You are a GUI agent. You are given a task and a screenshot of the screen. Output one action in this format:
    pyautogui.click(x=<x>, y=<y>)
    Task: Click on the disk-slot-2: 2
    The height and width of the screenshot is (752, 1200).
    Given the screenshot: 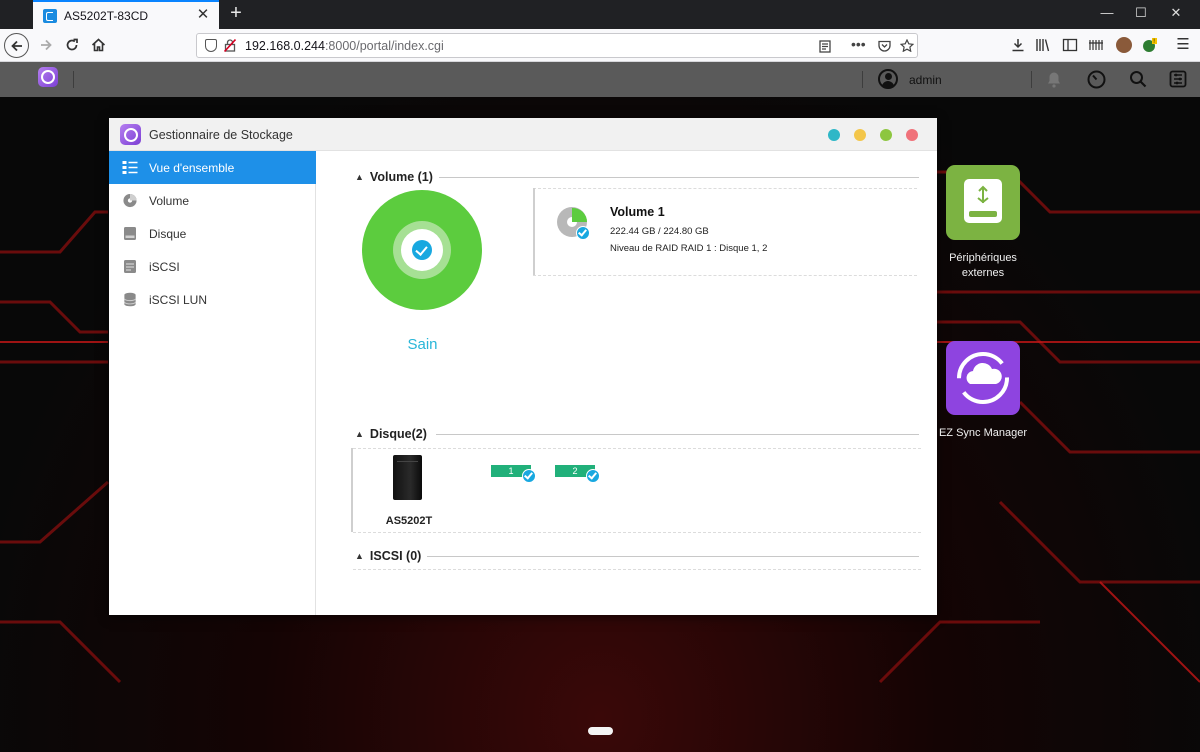 What is the action you would take?
    pyautogui.click(x=577, y=474)
    